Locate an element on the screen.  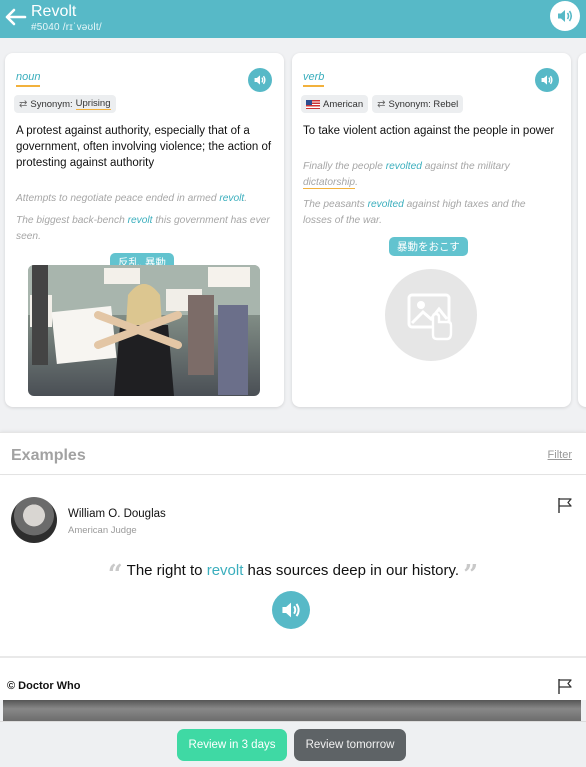
synonym-chip: ⇄ Synonym: Uprising is located at coordinates (65, 104).